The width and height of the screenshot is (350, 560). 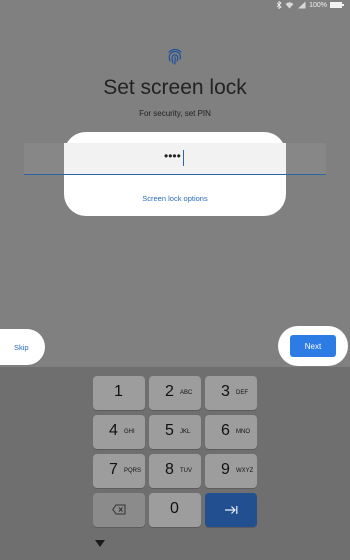 What do you see at coordinates (175, 87) in the screenshot?
I see `page-title: Set screen lock` at bounding box center [175, 87].